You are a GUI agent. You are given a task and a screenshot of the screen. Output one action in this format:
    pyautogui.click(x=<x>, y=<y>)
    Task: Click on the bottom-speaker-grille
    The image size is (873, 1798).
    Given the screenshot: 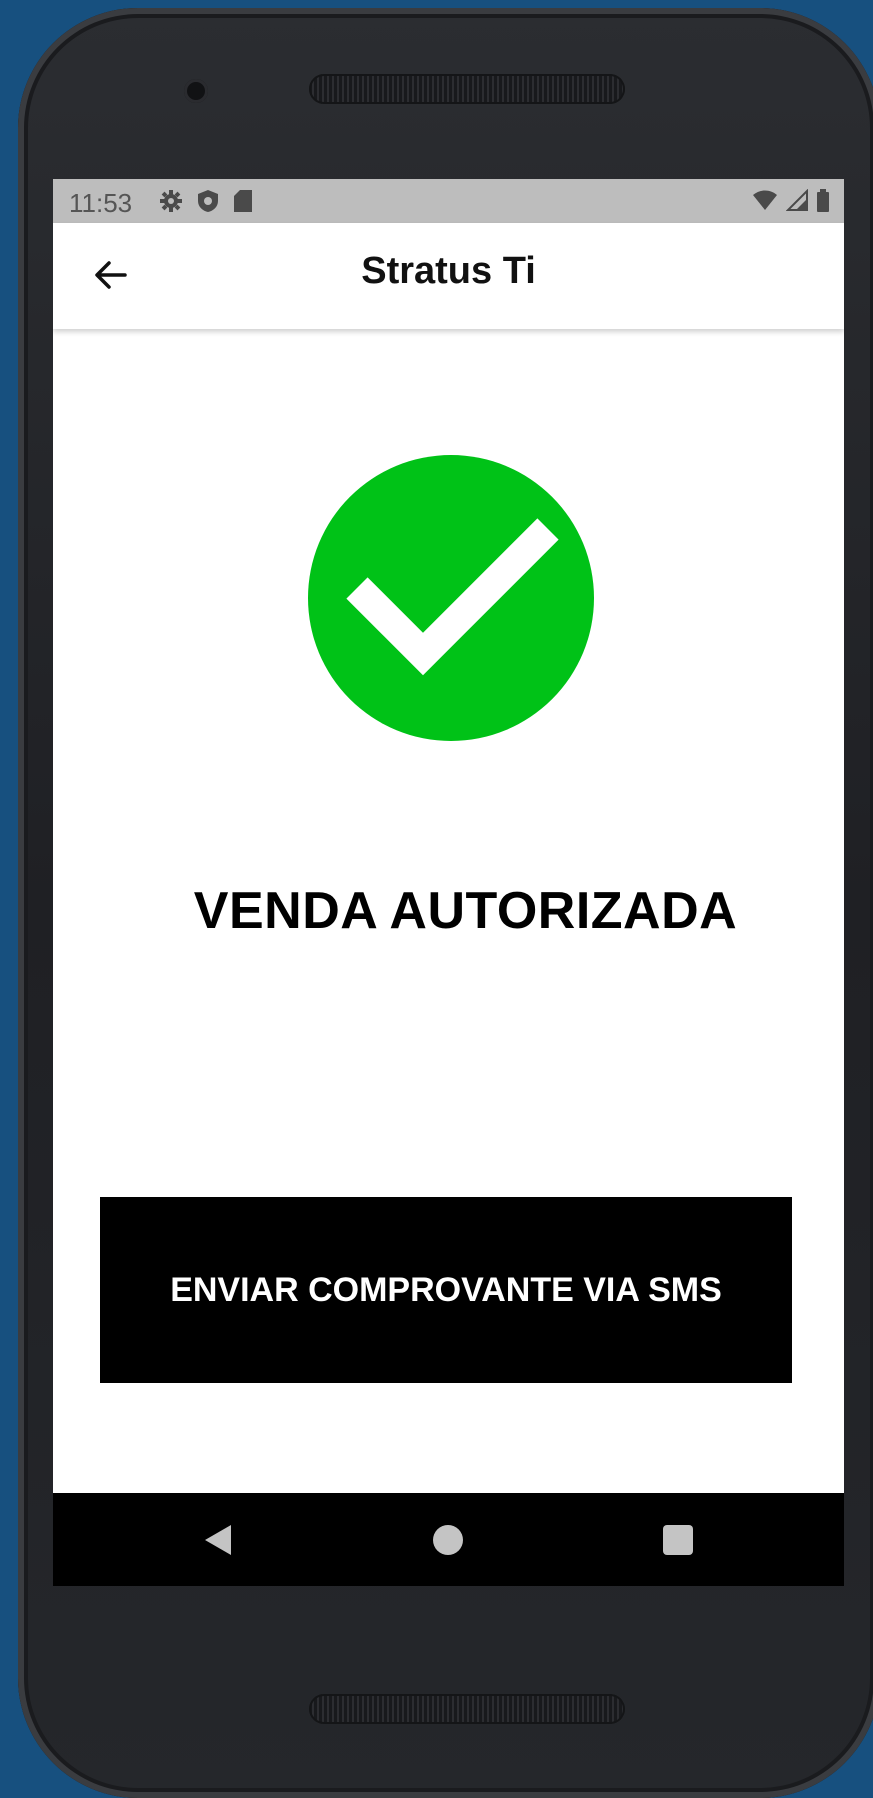 What is the action you would take?
    pyautogui.click(x=467, y=1709)
    